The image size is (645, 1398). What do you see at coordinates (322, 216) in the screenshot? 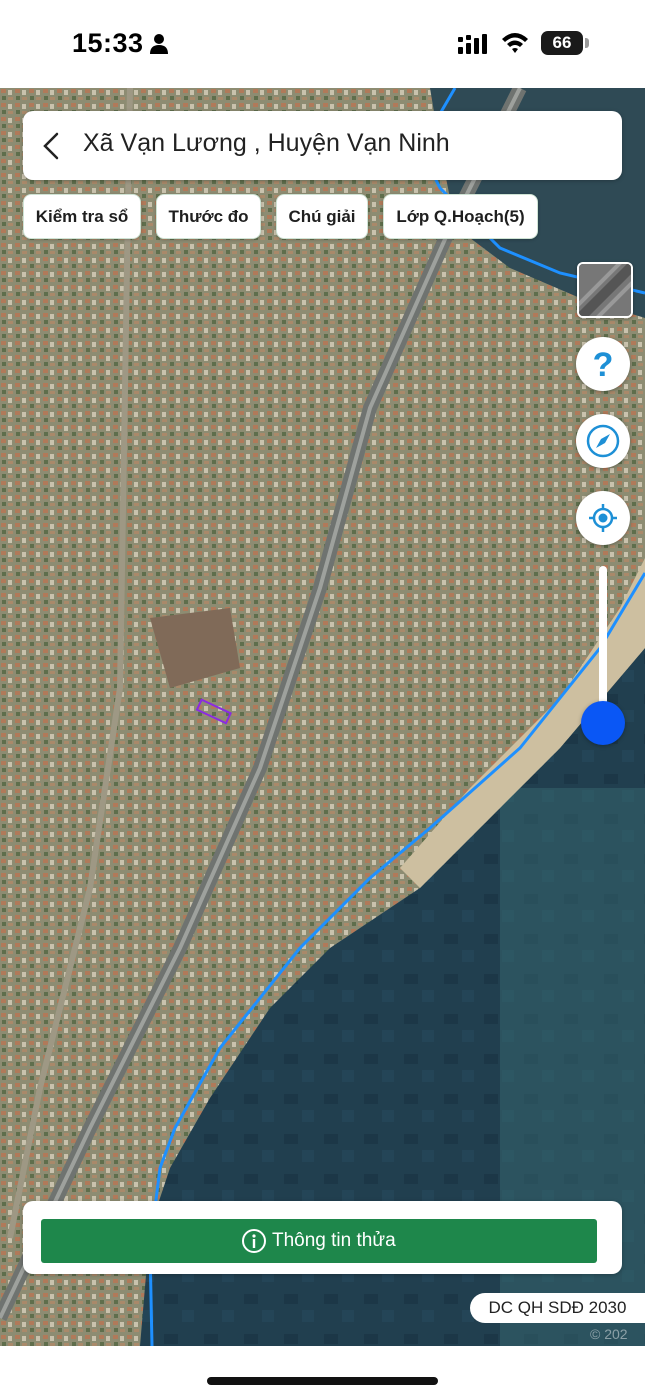
I see `chip-legend: Chú giải` at bounding box center [322, 216].